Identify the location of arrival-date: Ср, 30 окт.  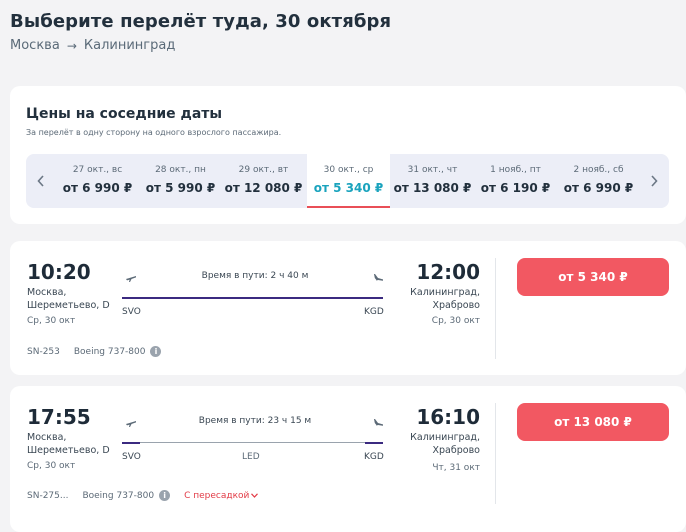
(455, 321).